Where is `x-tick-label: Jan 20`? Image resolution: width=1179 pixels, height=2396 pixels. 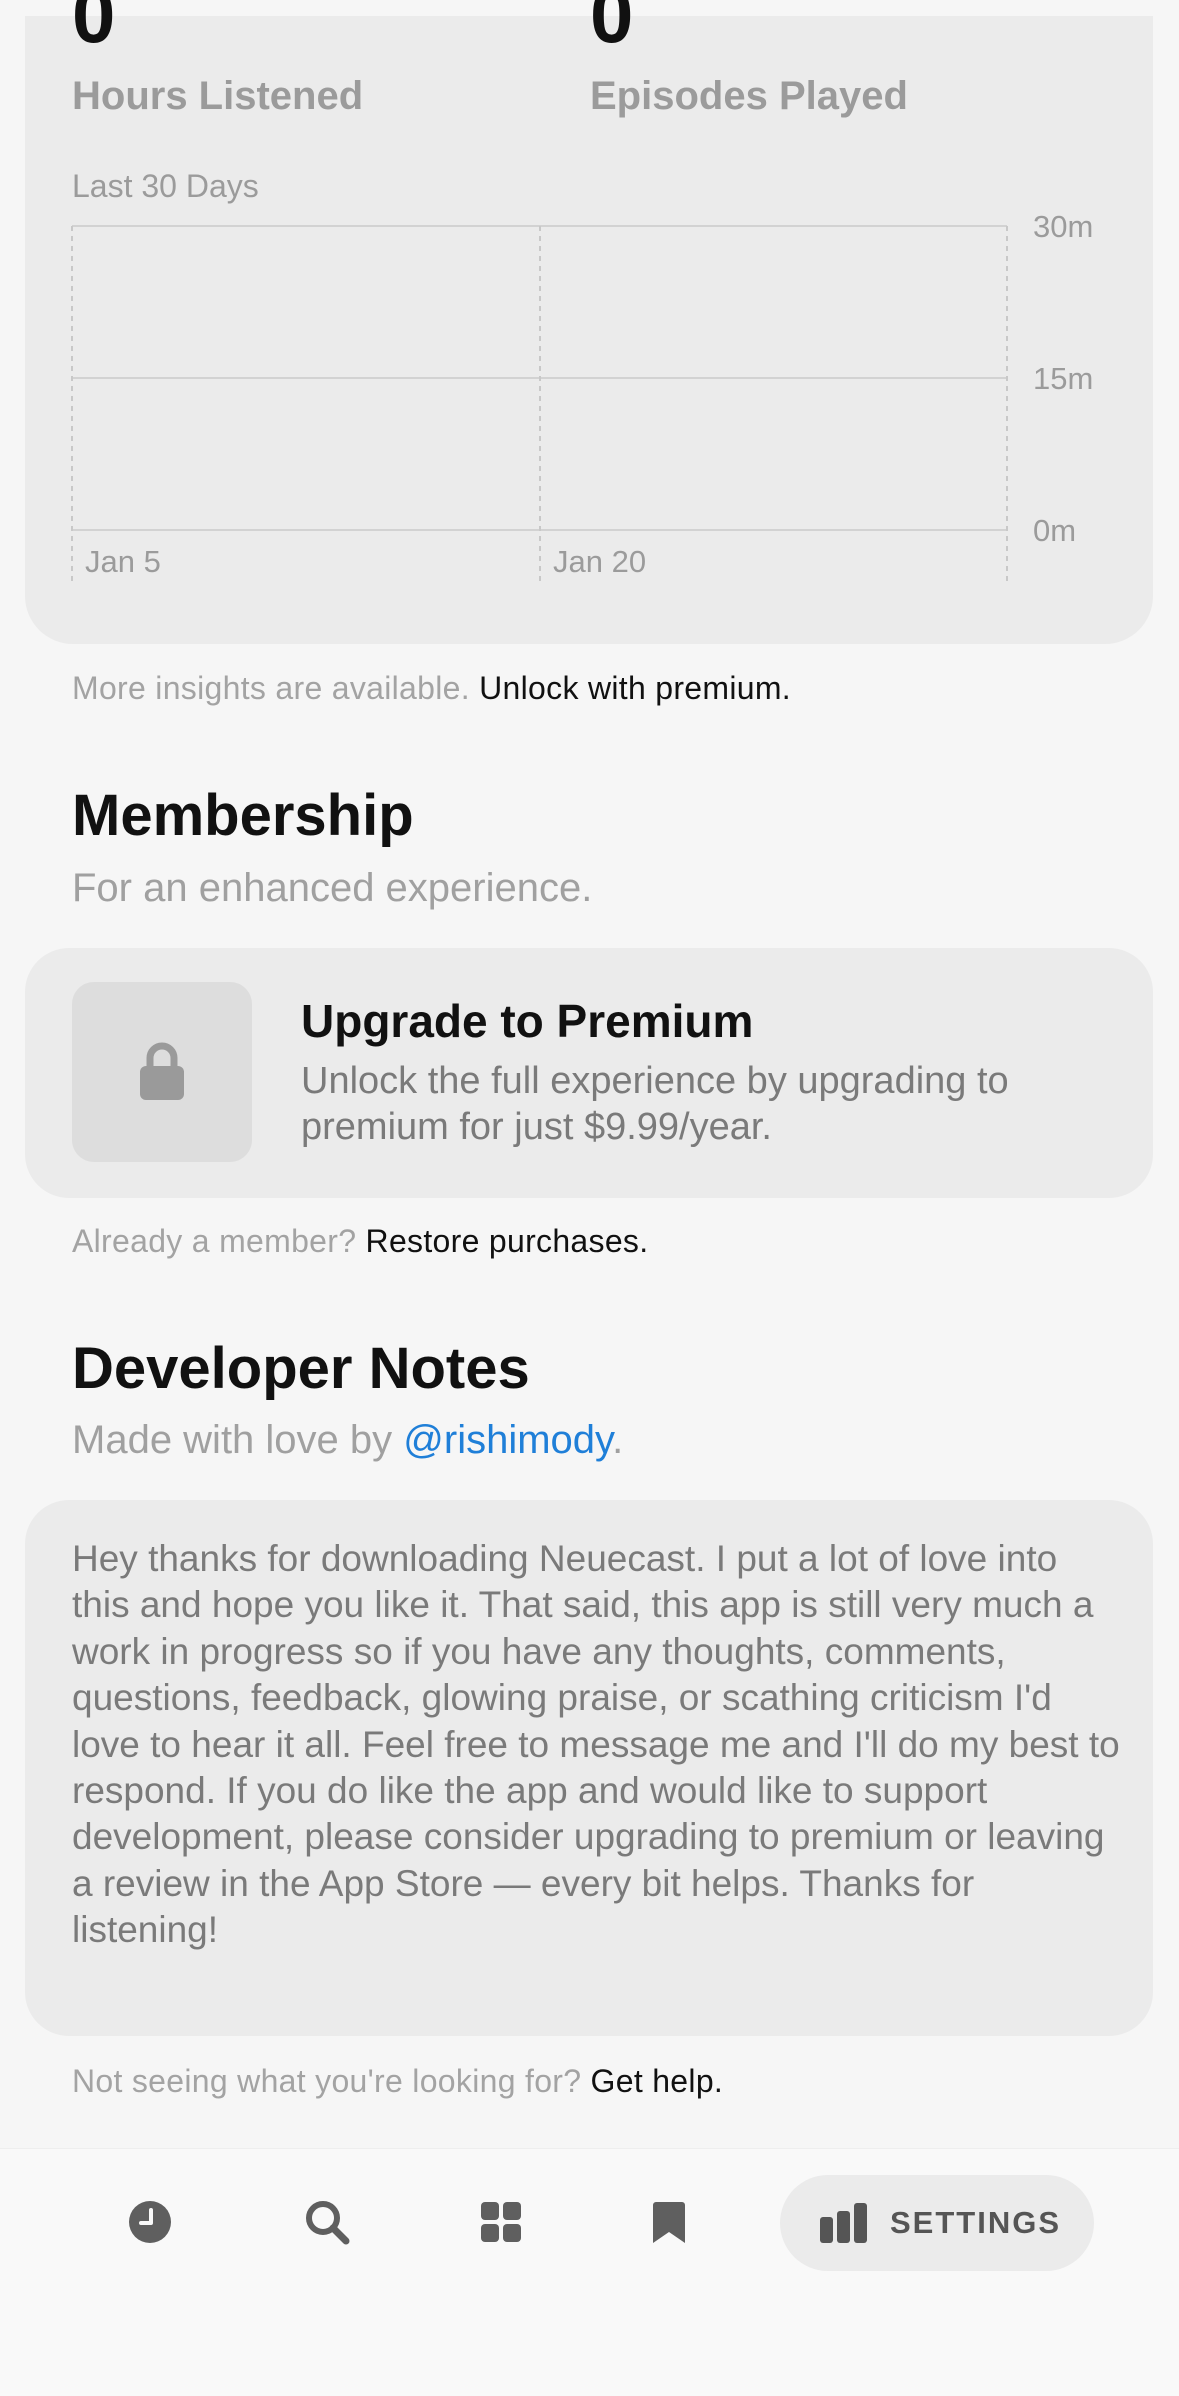 x-tick-label: Jan 20 is located at coordinates (599, 561).